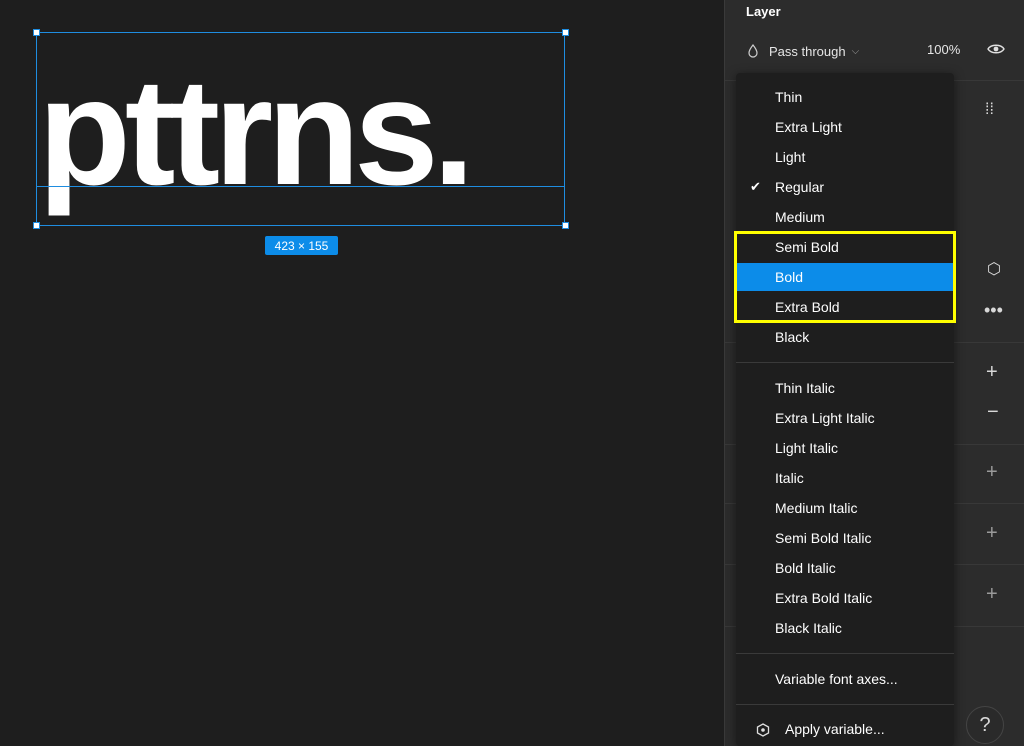 This screenshot has height=746, width=1024. I want to click on resize-handle-bottom-right, so click(565, 225).